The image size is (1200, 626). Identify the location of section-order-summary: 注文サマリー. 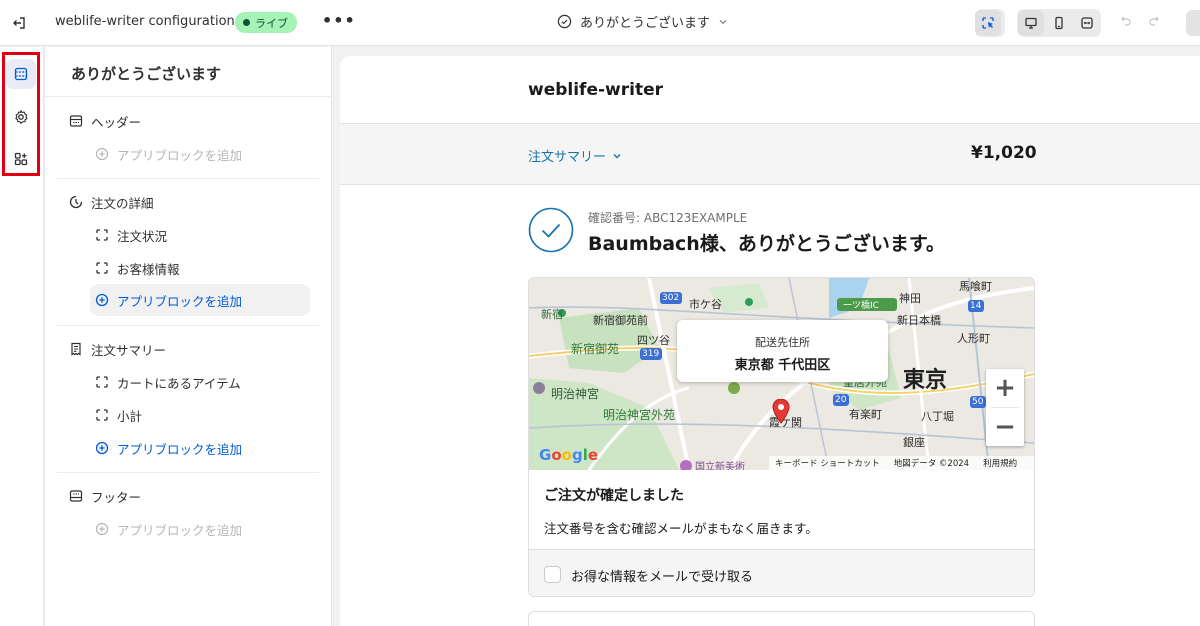
(117, 349).